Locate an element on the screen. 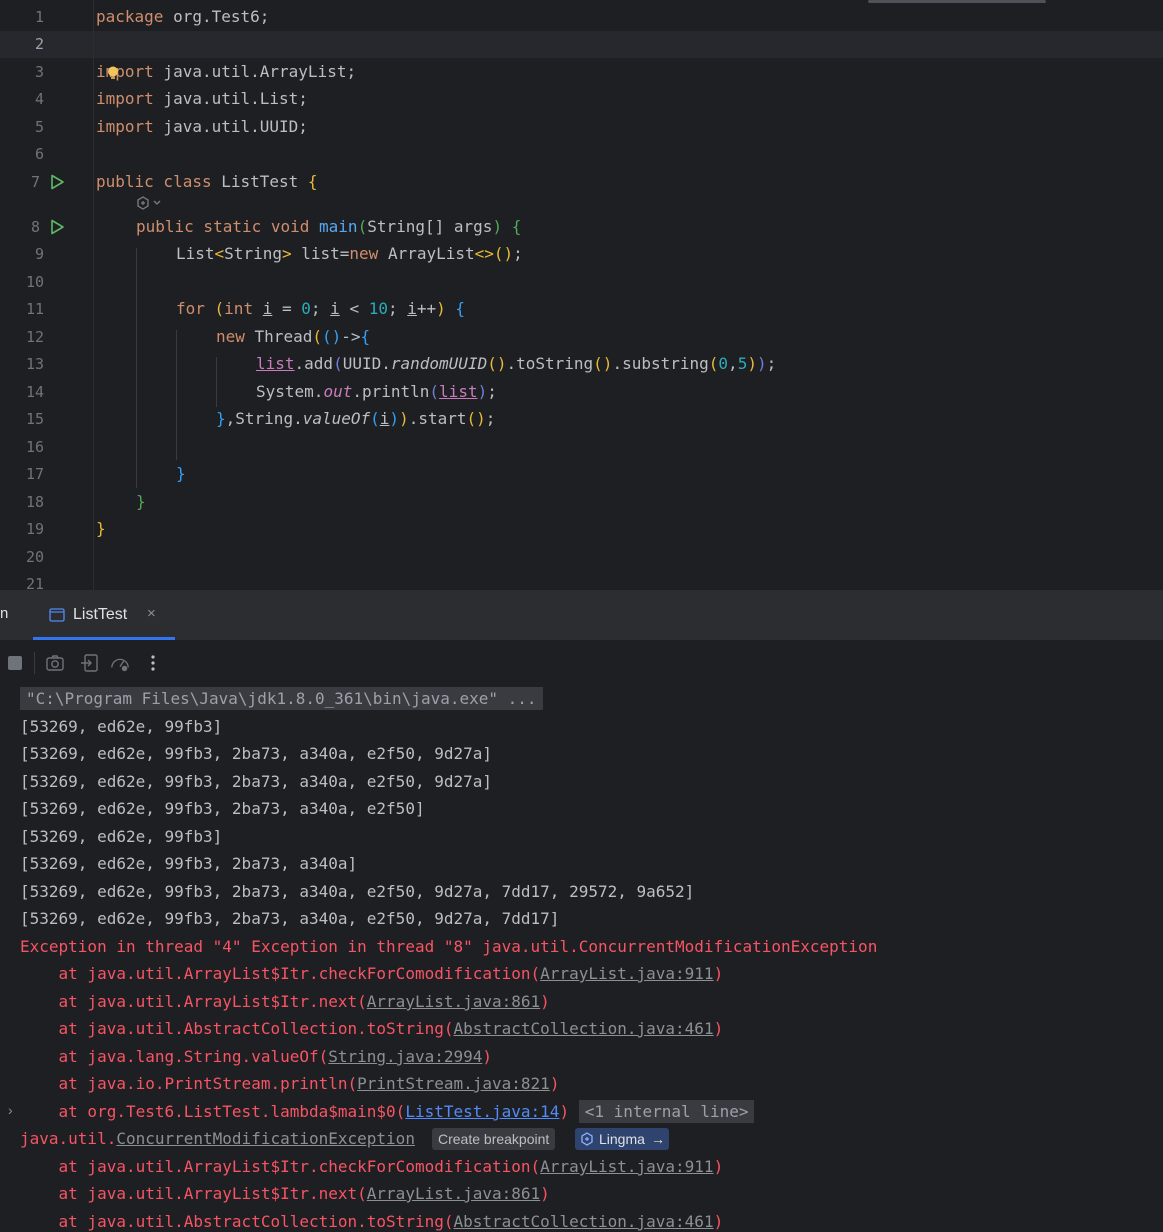  line-number: 21 is located at coordinates (34, 582).